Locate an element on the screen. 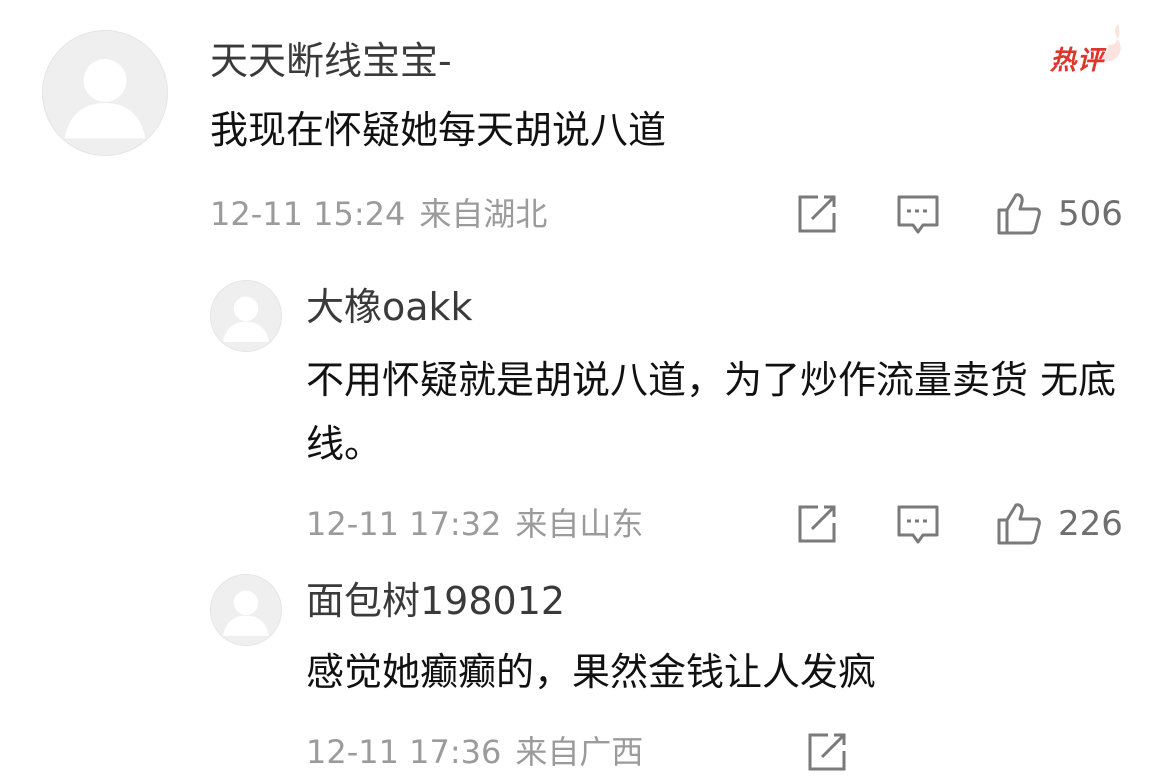 The height and width of the screenshot is (783, 1170). like-count: 506 is located at coordinates (1090, 214).